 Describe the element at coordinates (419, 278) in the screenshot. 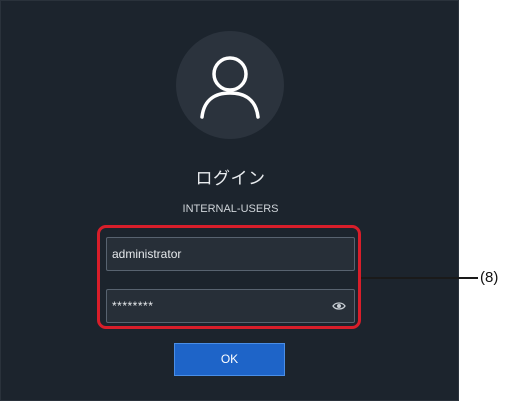

I see `callout-line` at that location.